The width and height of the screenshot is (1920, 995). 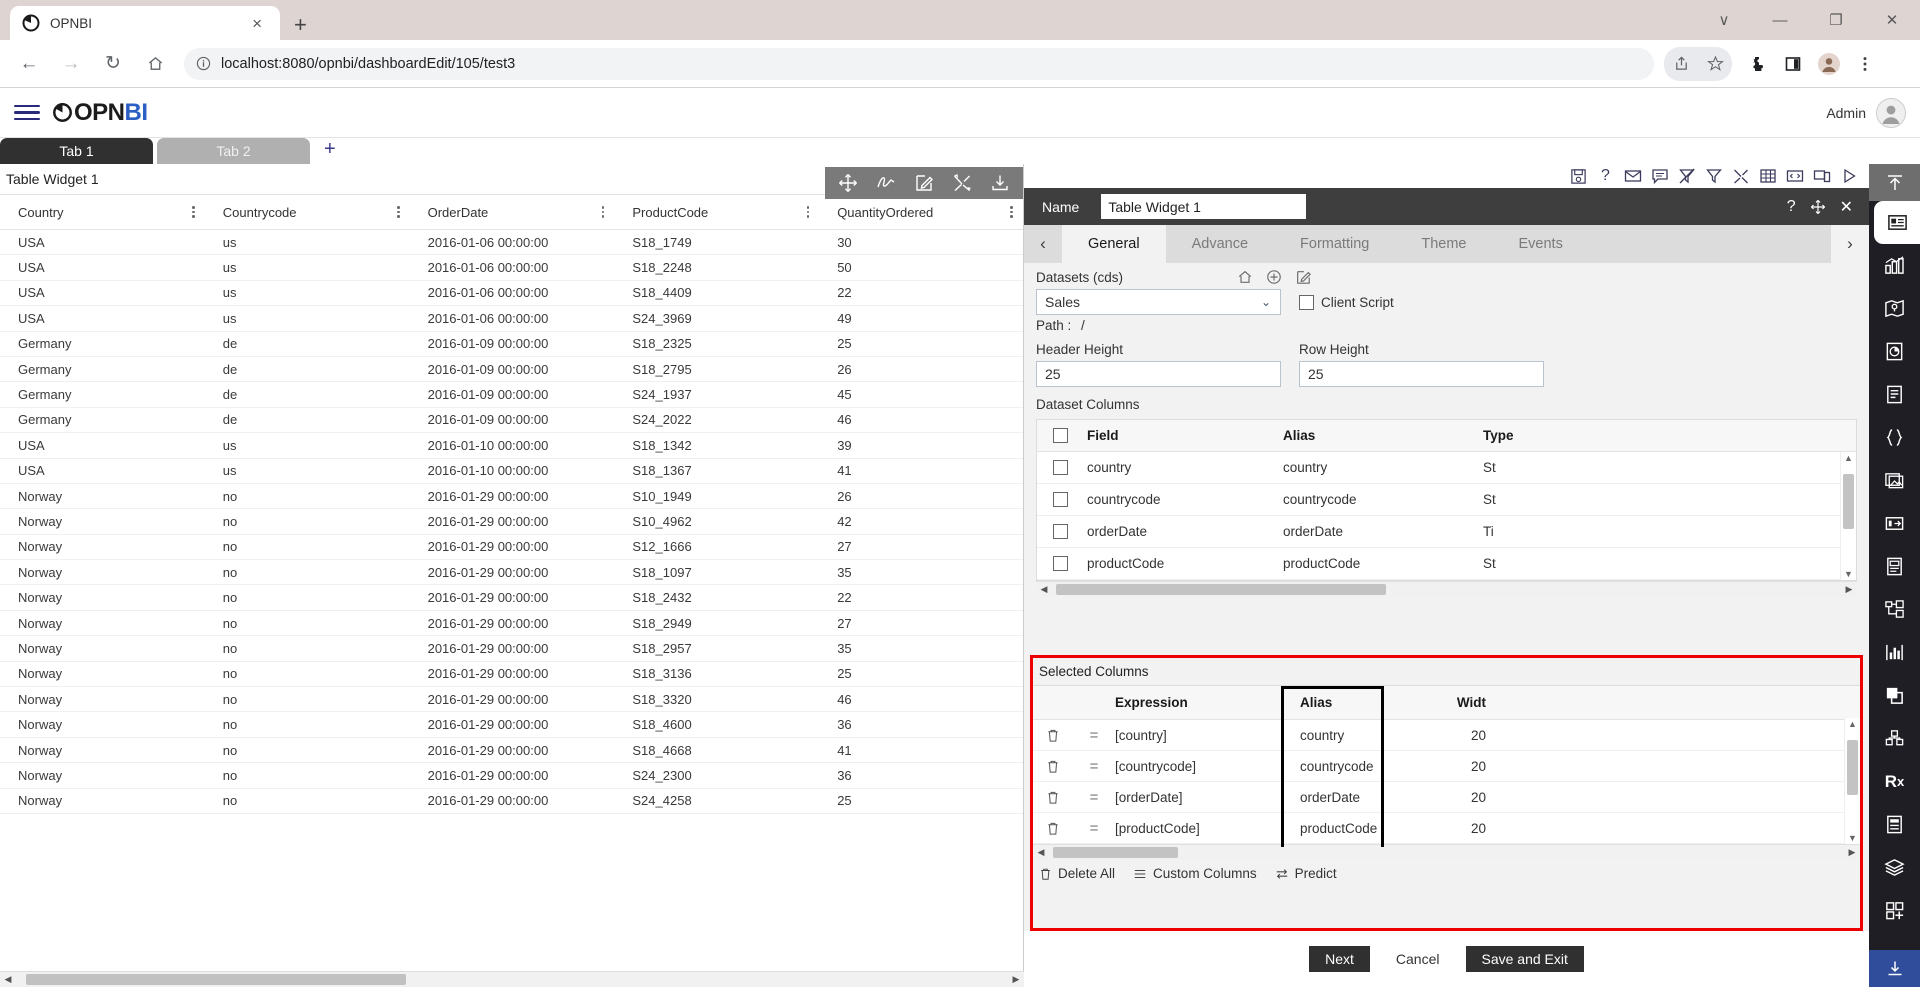 I want to click on column-menu-icon, so click(x=1011, y=212).